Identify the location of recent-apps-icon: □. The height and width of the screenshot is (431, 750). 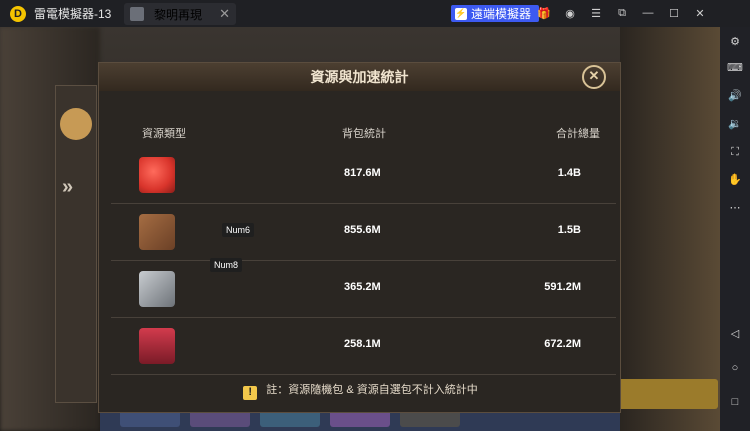
(735, 402).